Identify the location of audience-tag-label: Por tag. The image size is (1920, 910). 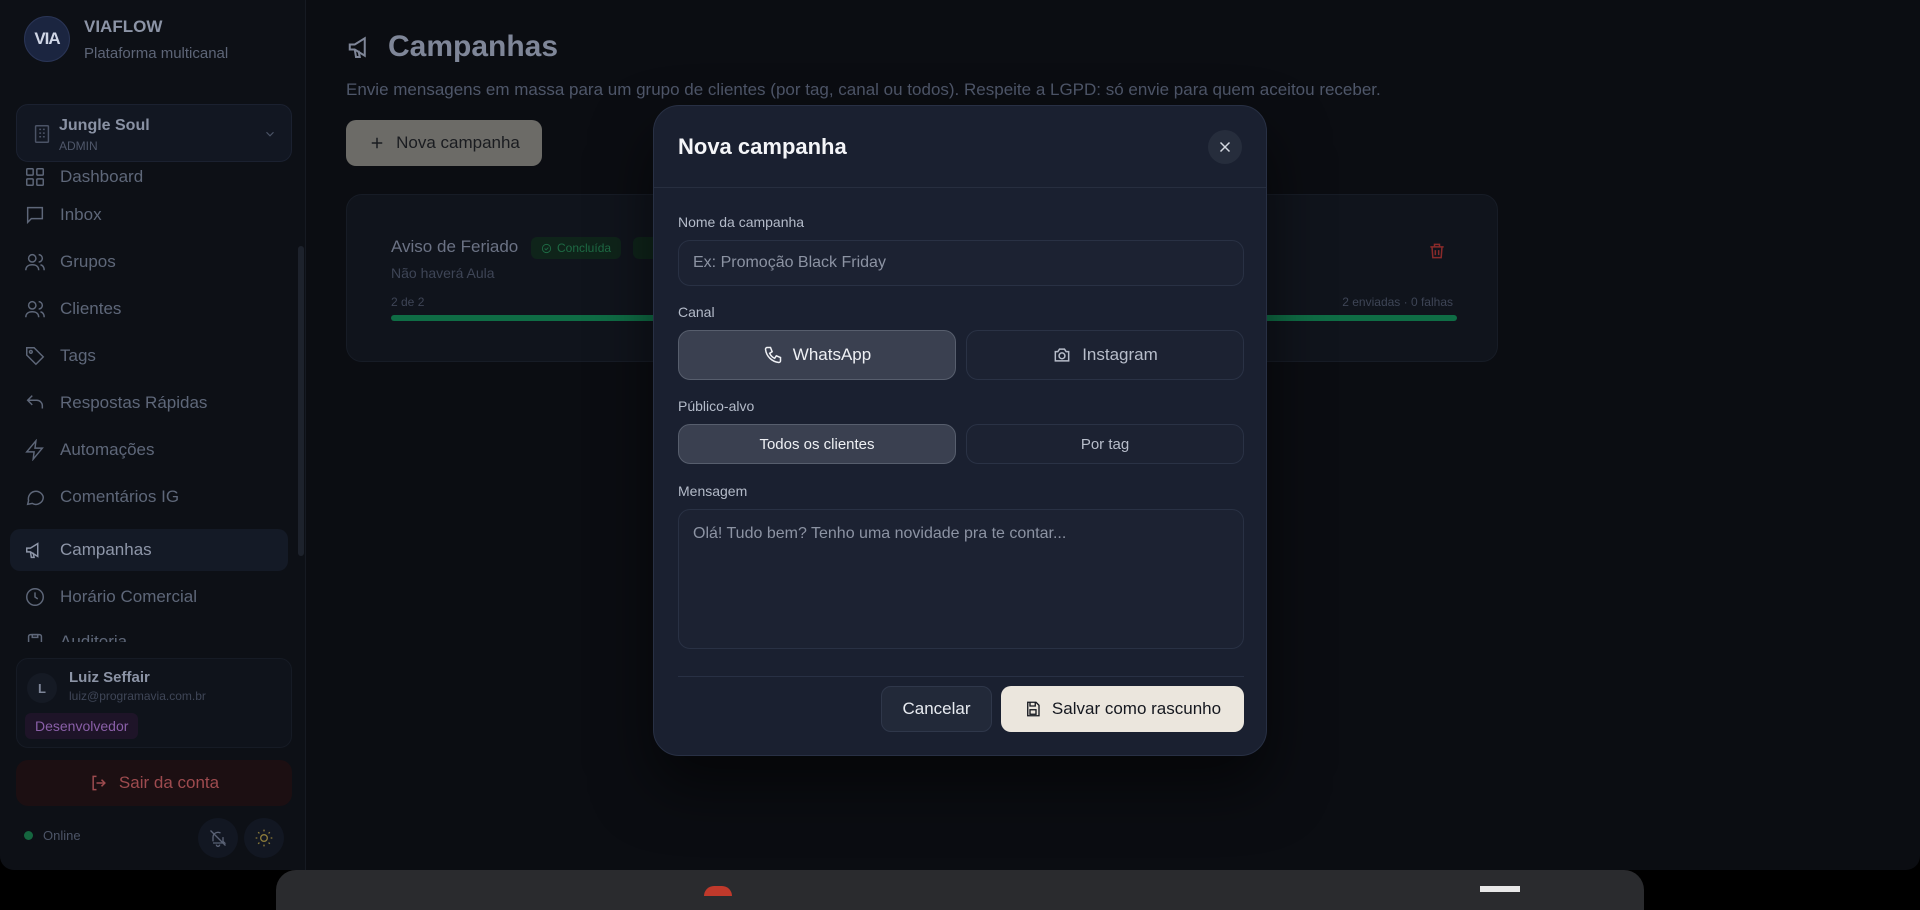
(1105, 444).